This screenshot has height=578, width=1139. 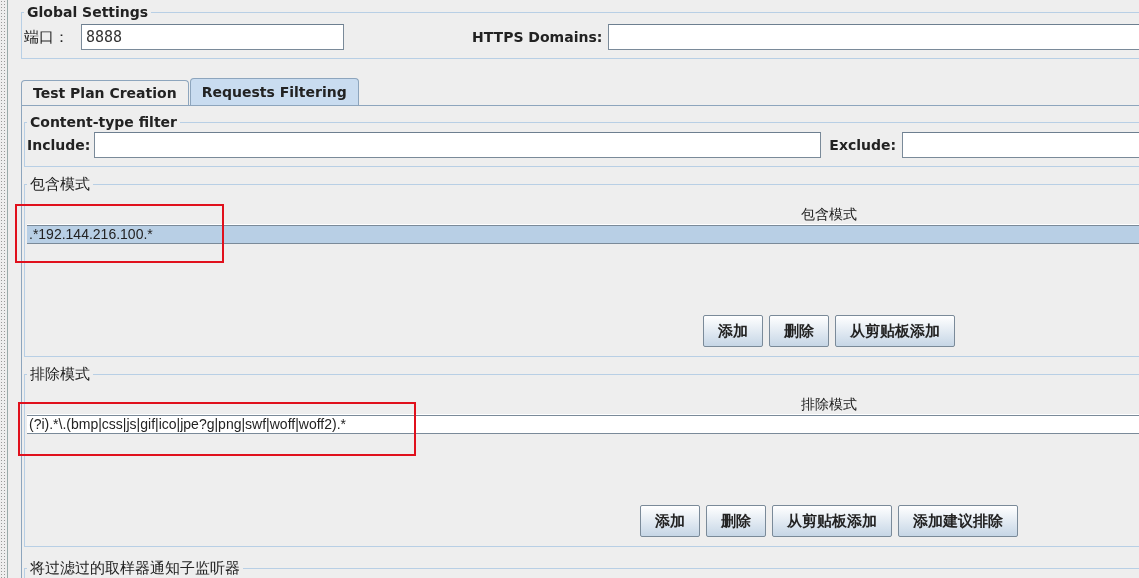 What do you see at coordinates (274, 91) in the screenshot?
I see `tab: Requests Filtering` at bounding box center [274, 91].